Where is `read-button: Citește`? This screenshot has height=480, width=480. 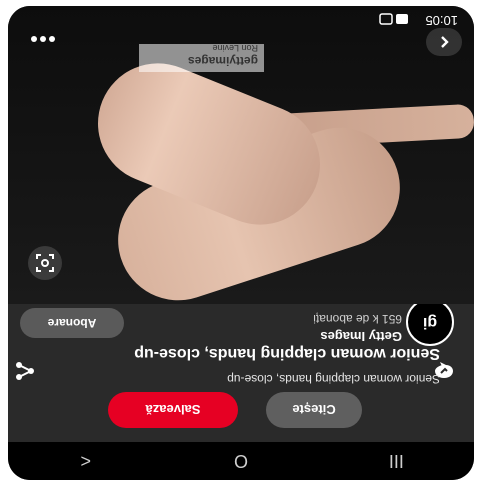
read-button: Citește is located at coordinates (314, 410).